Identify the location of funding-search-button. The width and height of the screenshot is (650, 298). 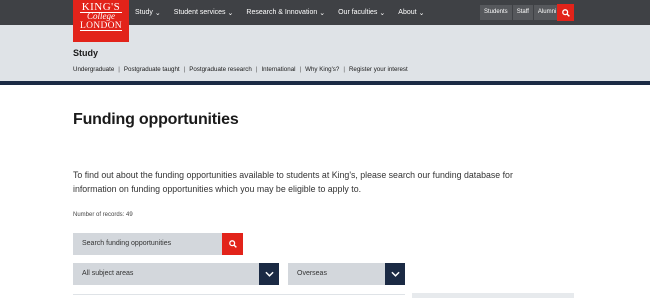
(232, 244).